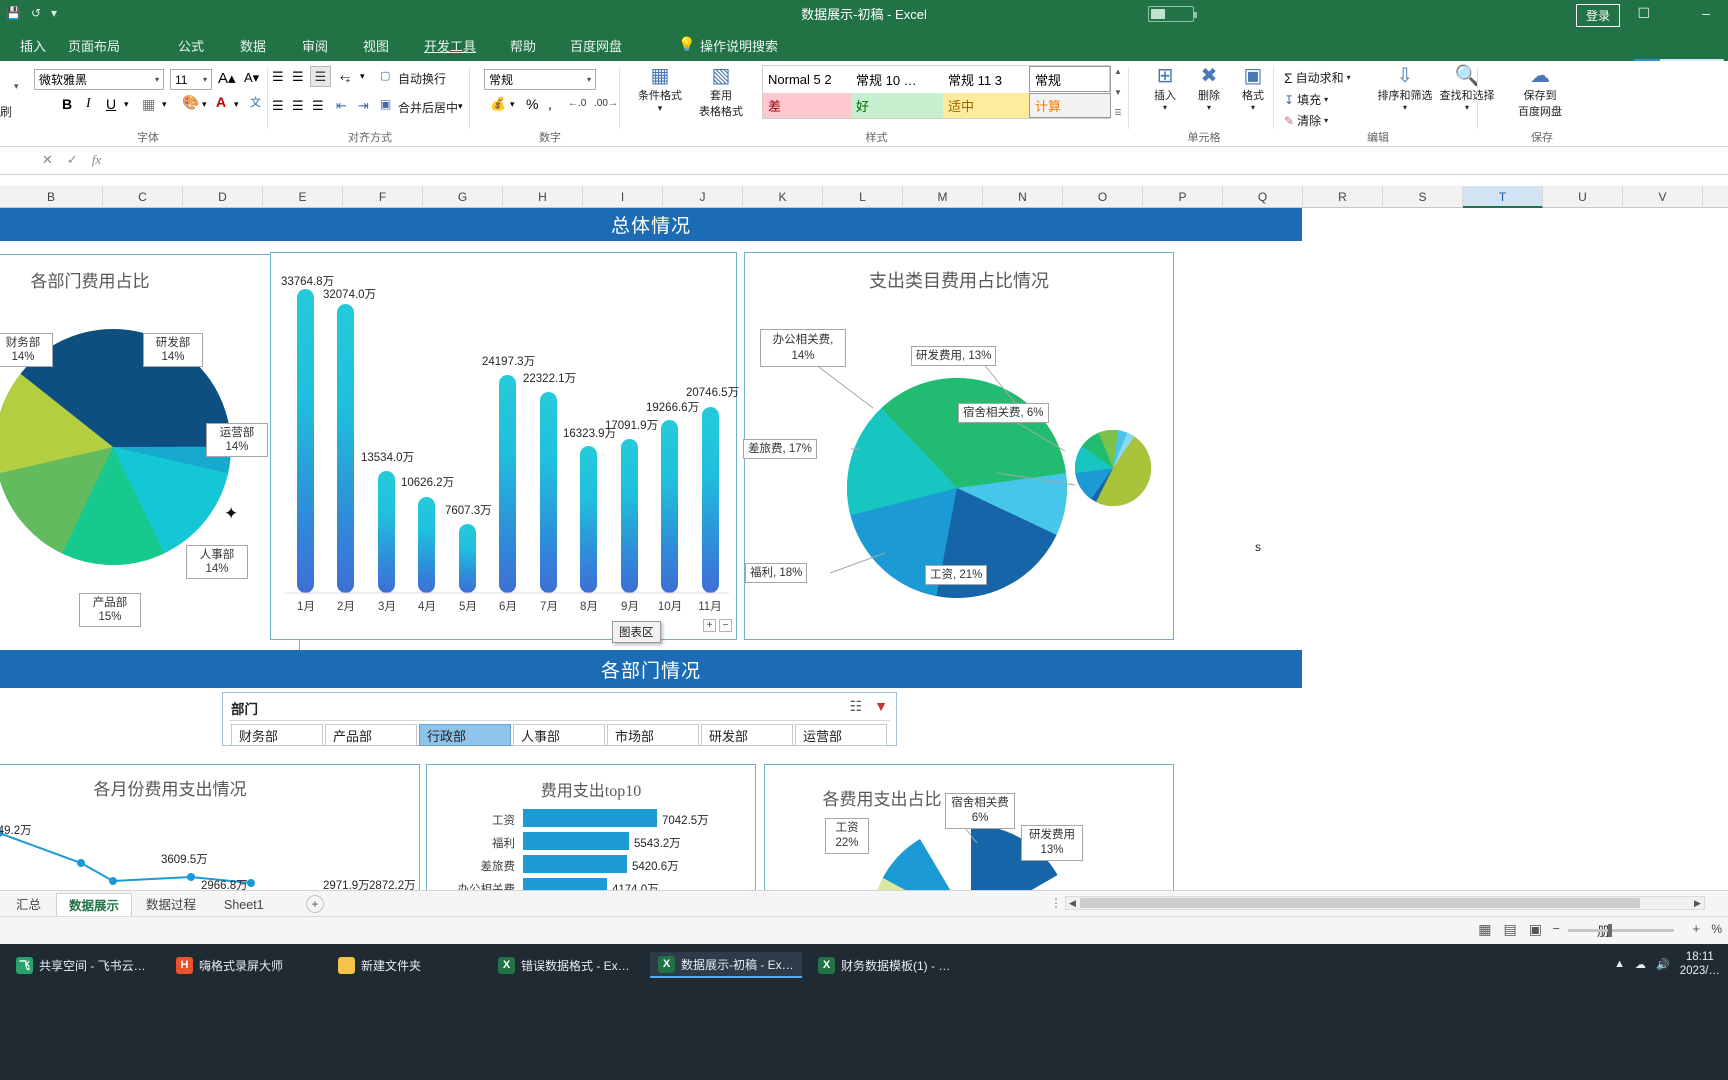 This screenshot has height=1080, width=1728. Describe the element at coordinates (278, 77) in the screenshot. I see `align-top-icon: ☰` at that location.